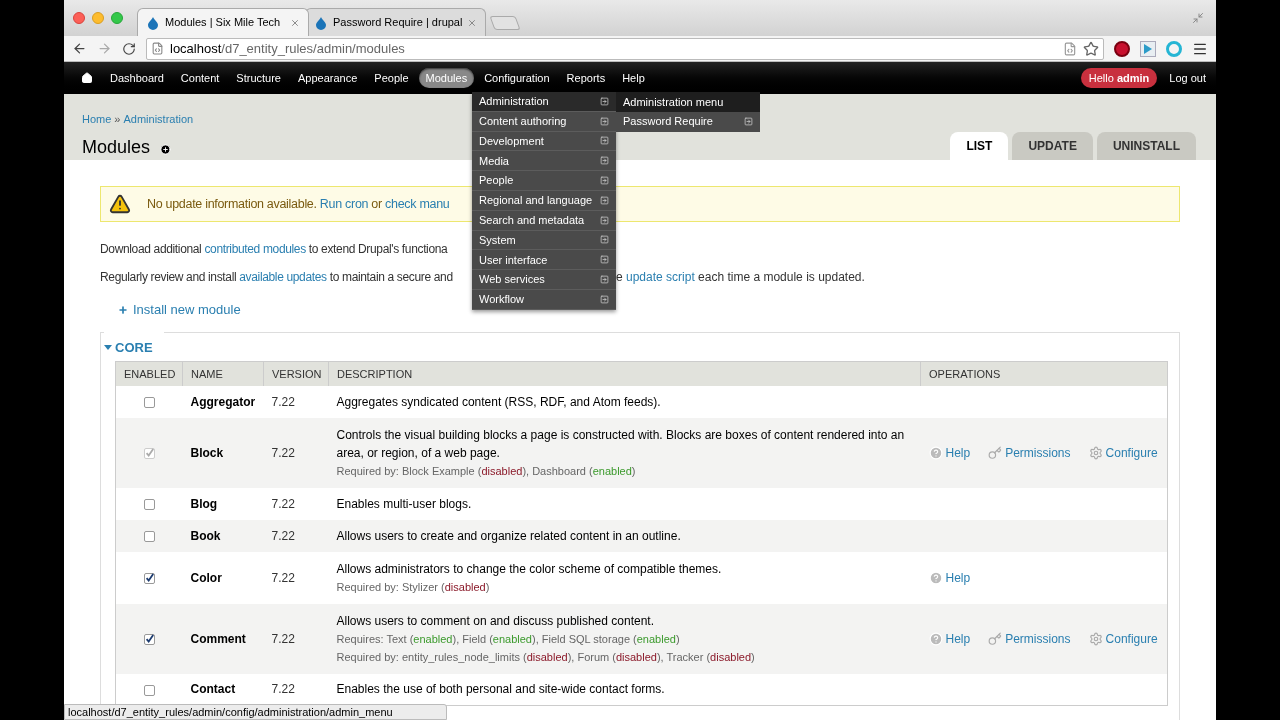 Image resolution: width=1280 pixels, height=720 pixels. I want to click on toolbar-item: Dashboard, so click(137, 78).